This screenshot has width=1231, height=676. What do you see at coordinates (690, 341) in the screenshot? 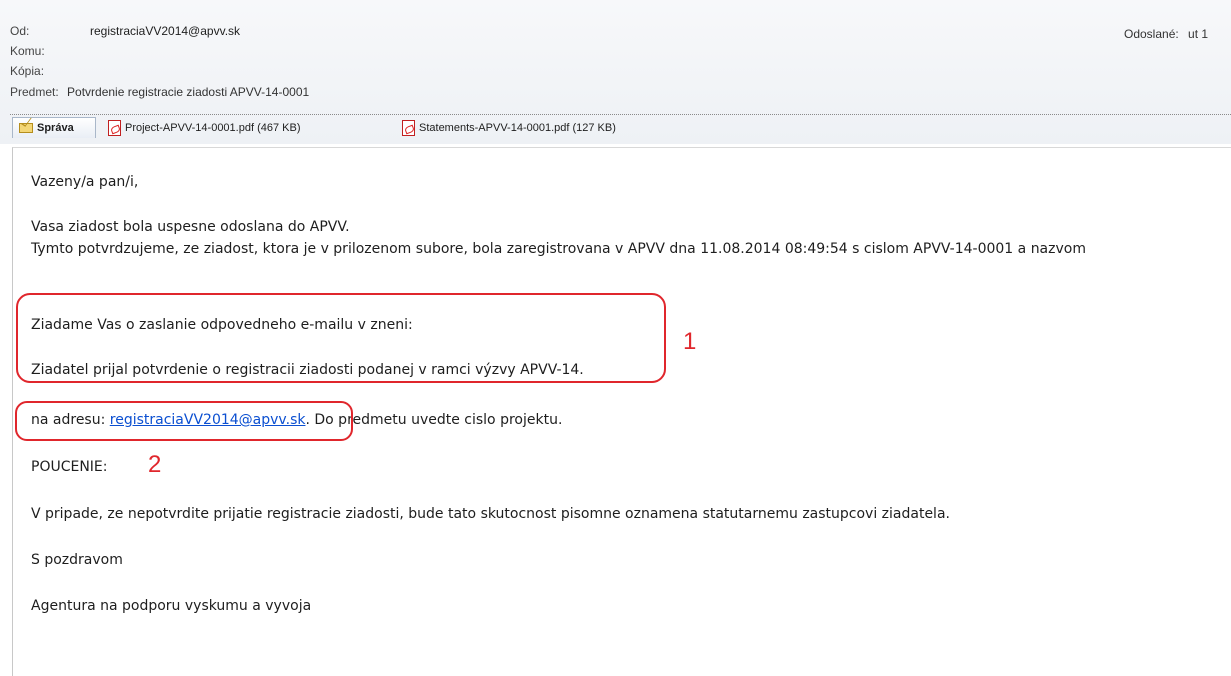
I see `callout-number-1: 1` at bounding box center [690, 341].